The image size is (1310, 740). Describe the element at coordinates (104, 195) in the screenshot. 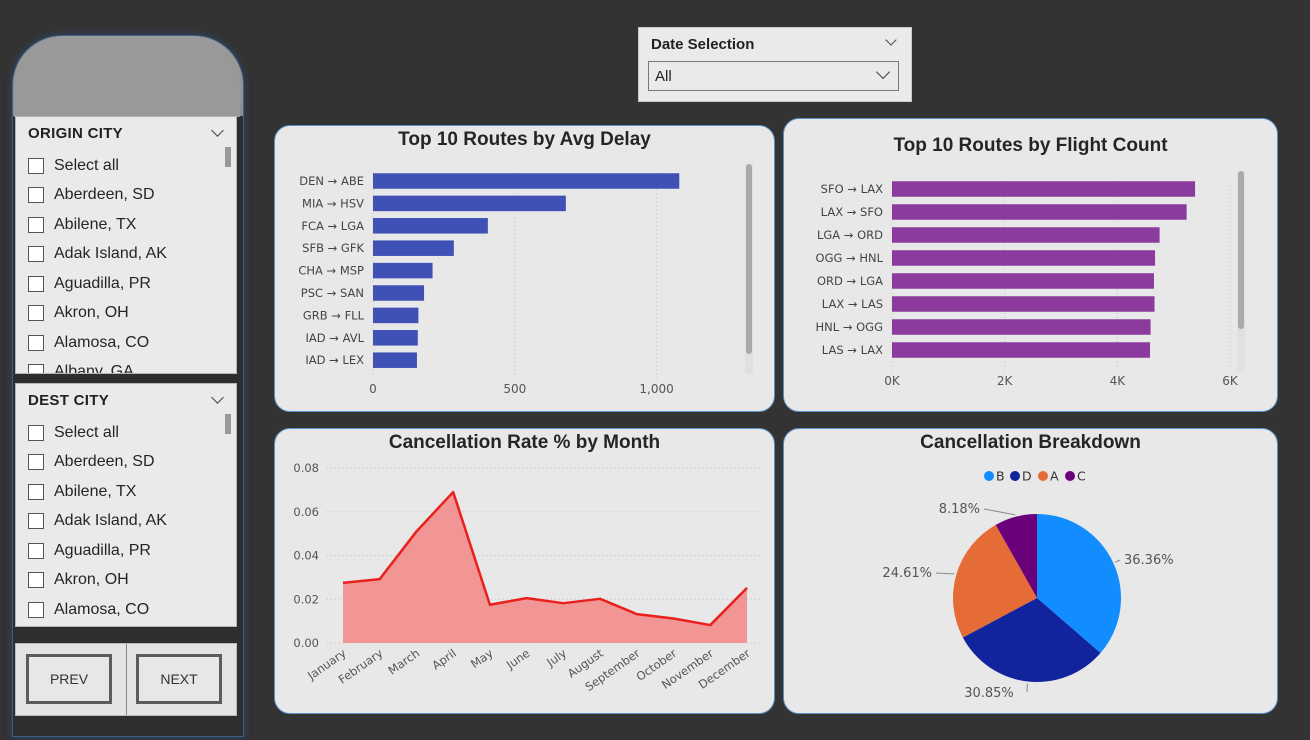

I see `slicer-item-label: Aberdeen, SD` at that location.